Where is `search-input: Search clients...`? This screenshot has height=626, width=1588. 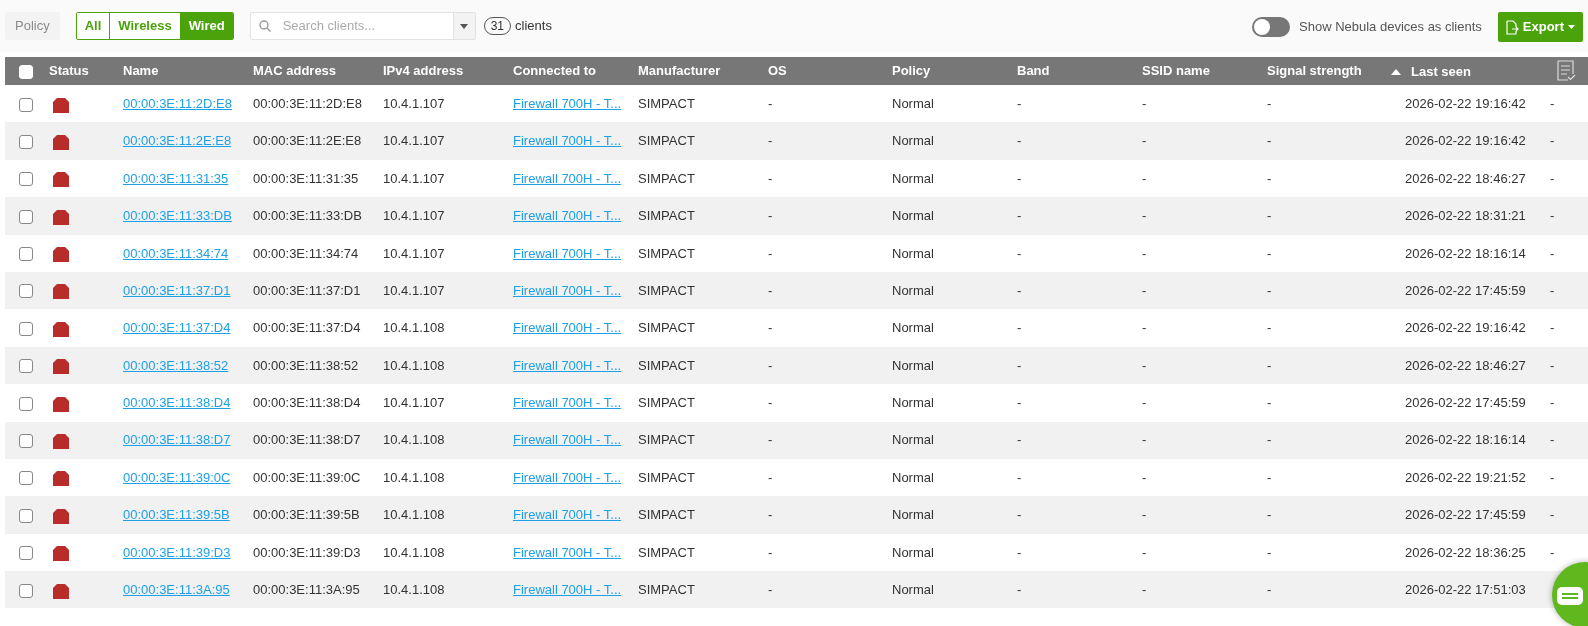
search-input: Search clients... is located at coordinates (366, 26).